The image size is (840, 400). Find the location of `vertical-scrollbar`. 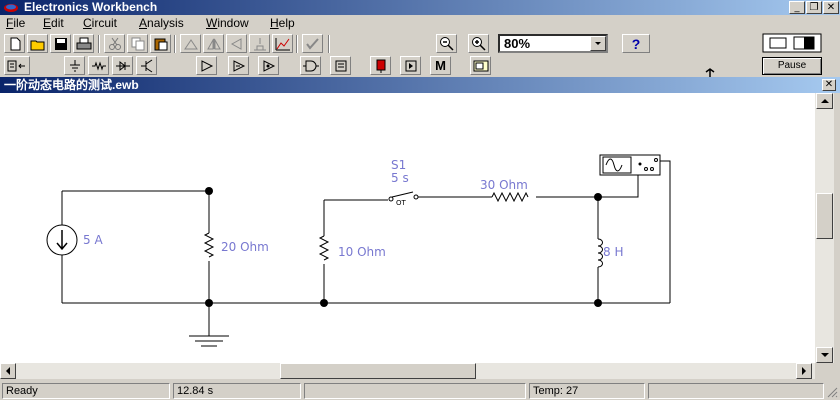

vertical-scrollbar is located at coordinates (824, 228).